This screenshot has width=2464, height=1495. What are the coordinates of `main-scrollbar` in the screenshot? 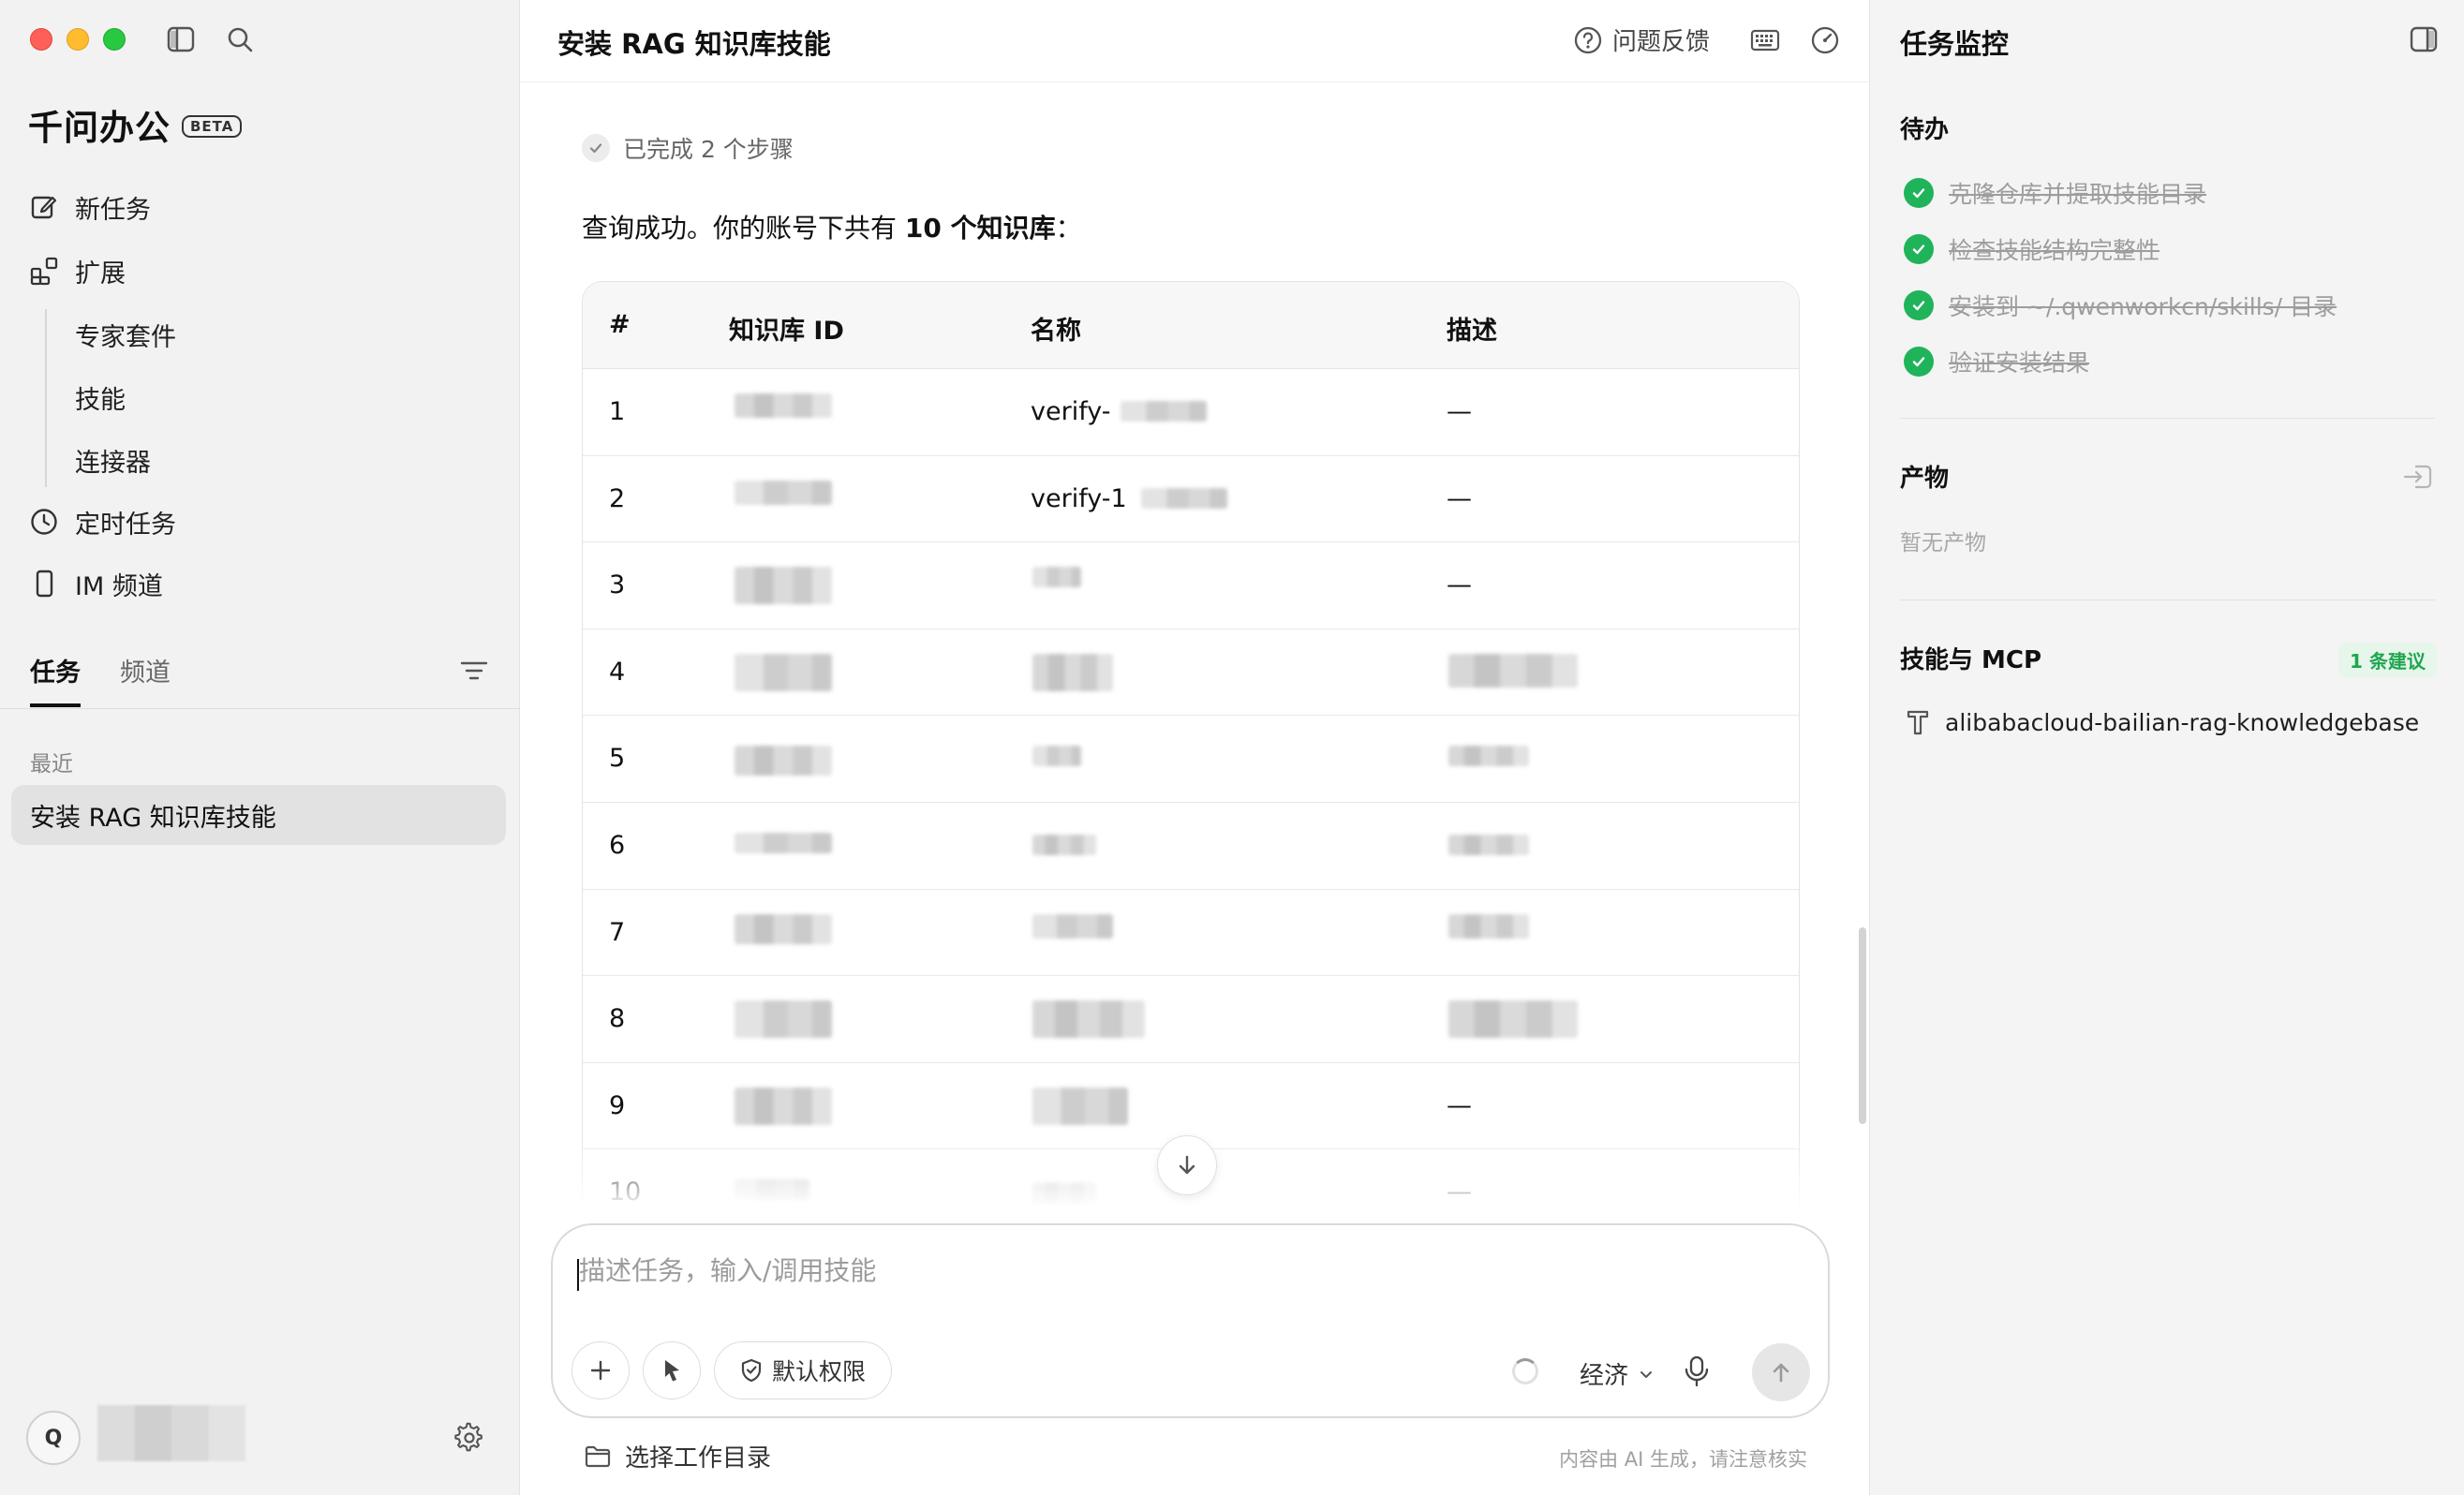 It's located at (1863, 1025).